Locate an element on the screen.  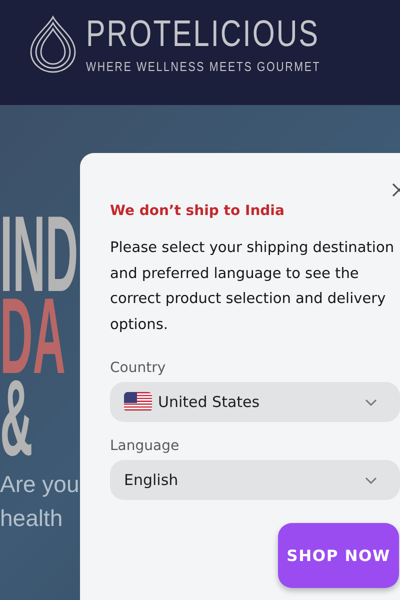
field-label: Language is located at coordinates (145, 446).